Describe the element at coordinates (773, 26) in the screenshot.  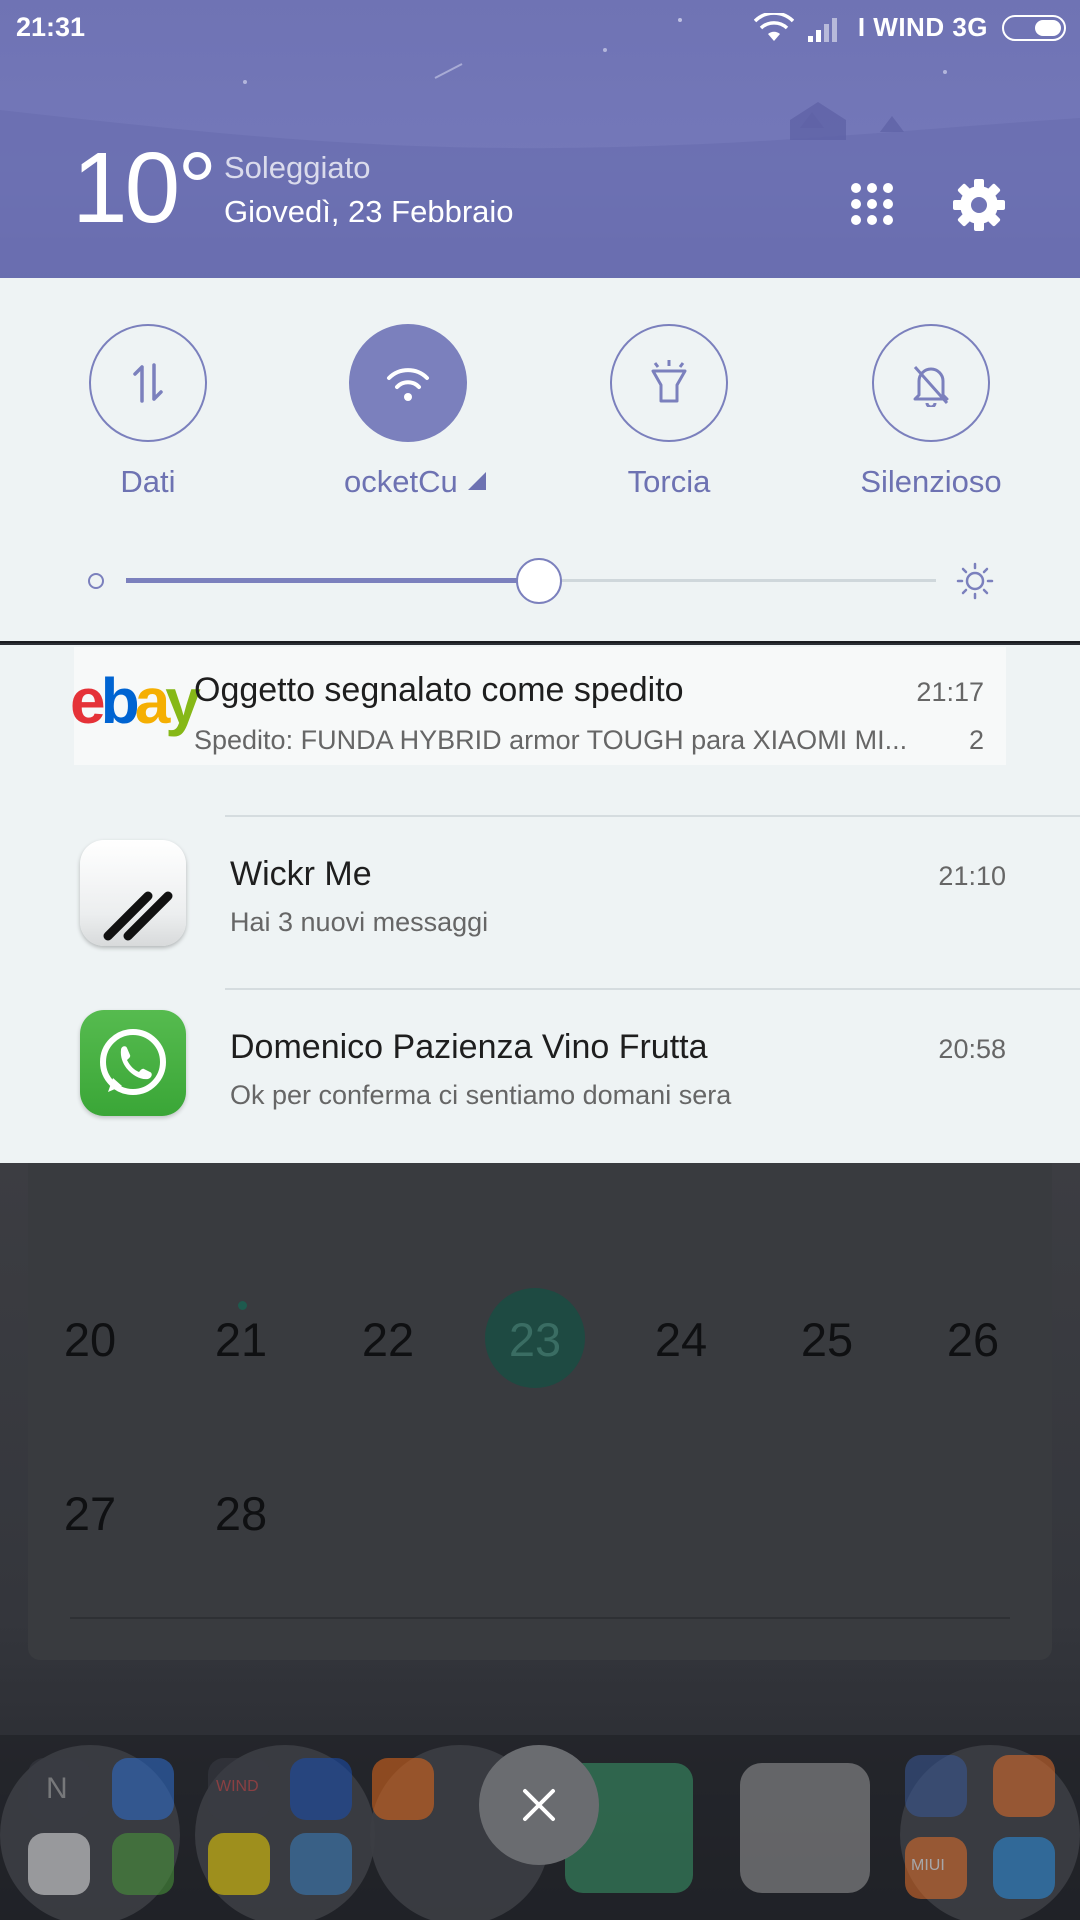
I see `wifi-status-icon` at that location.